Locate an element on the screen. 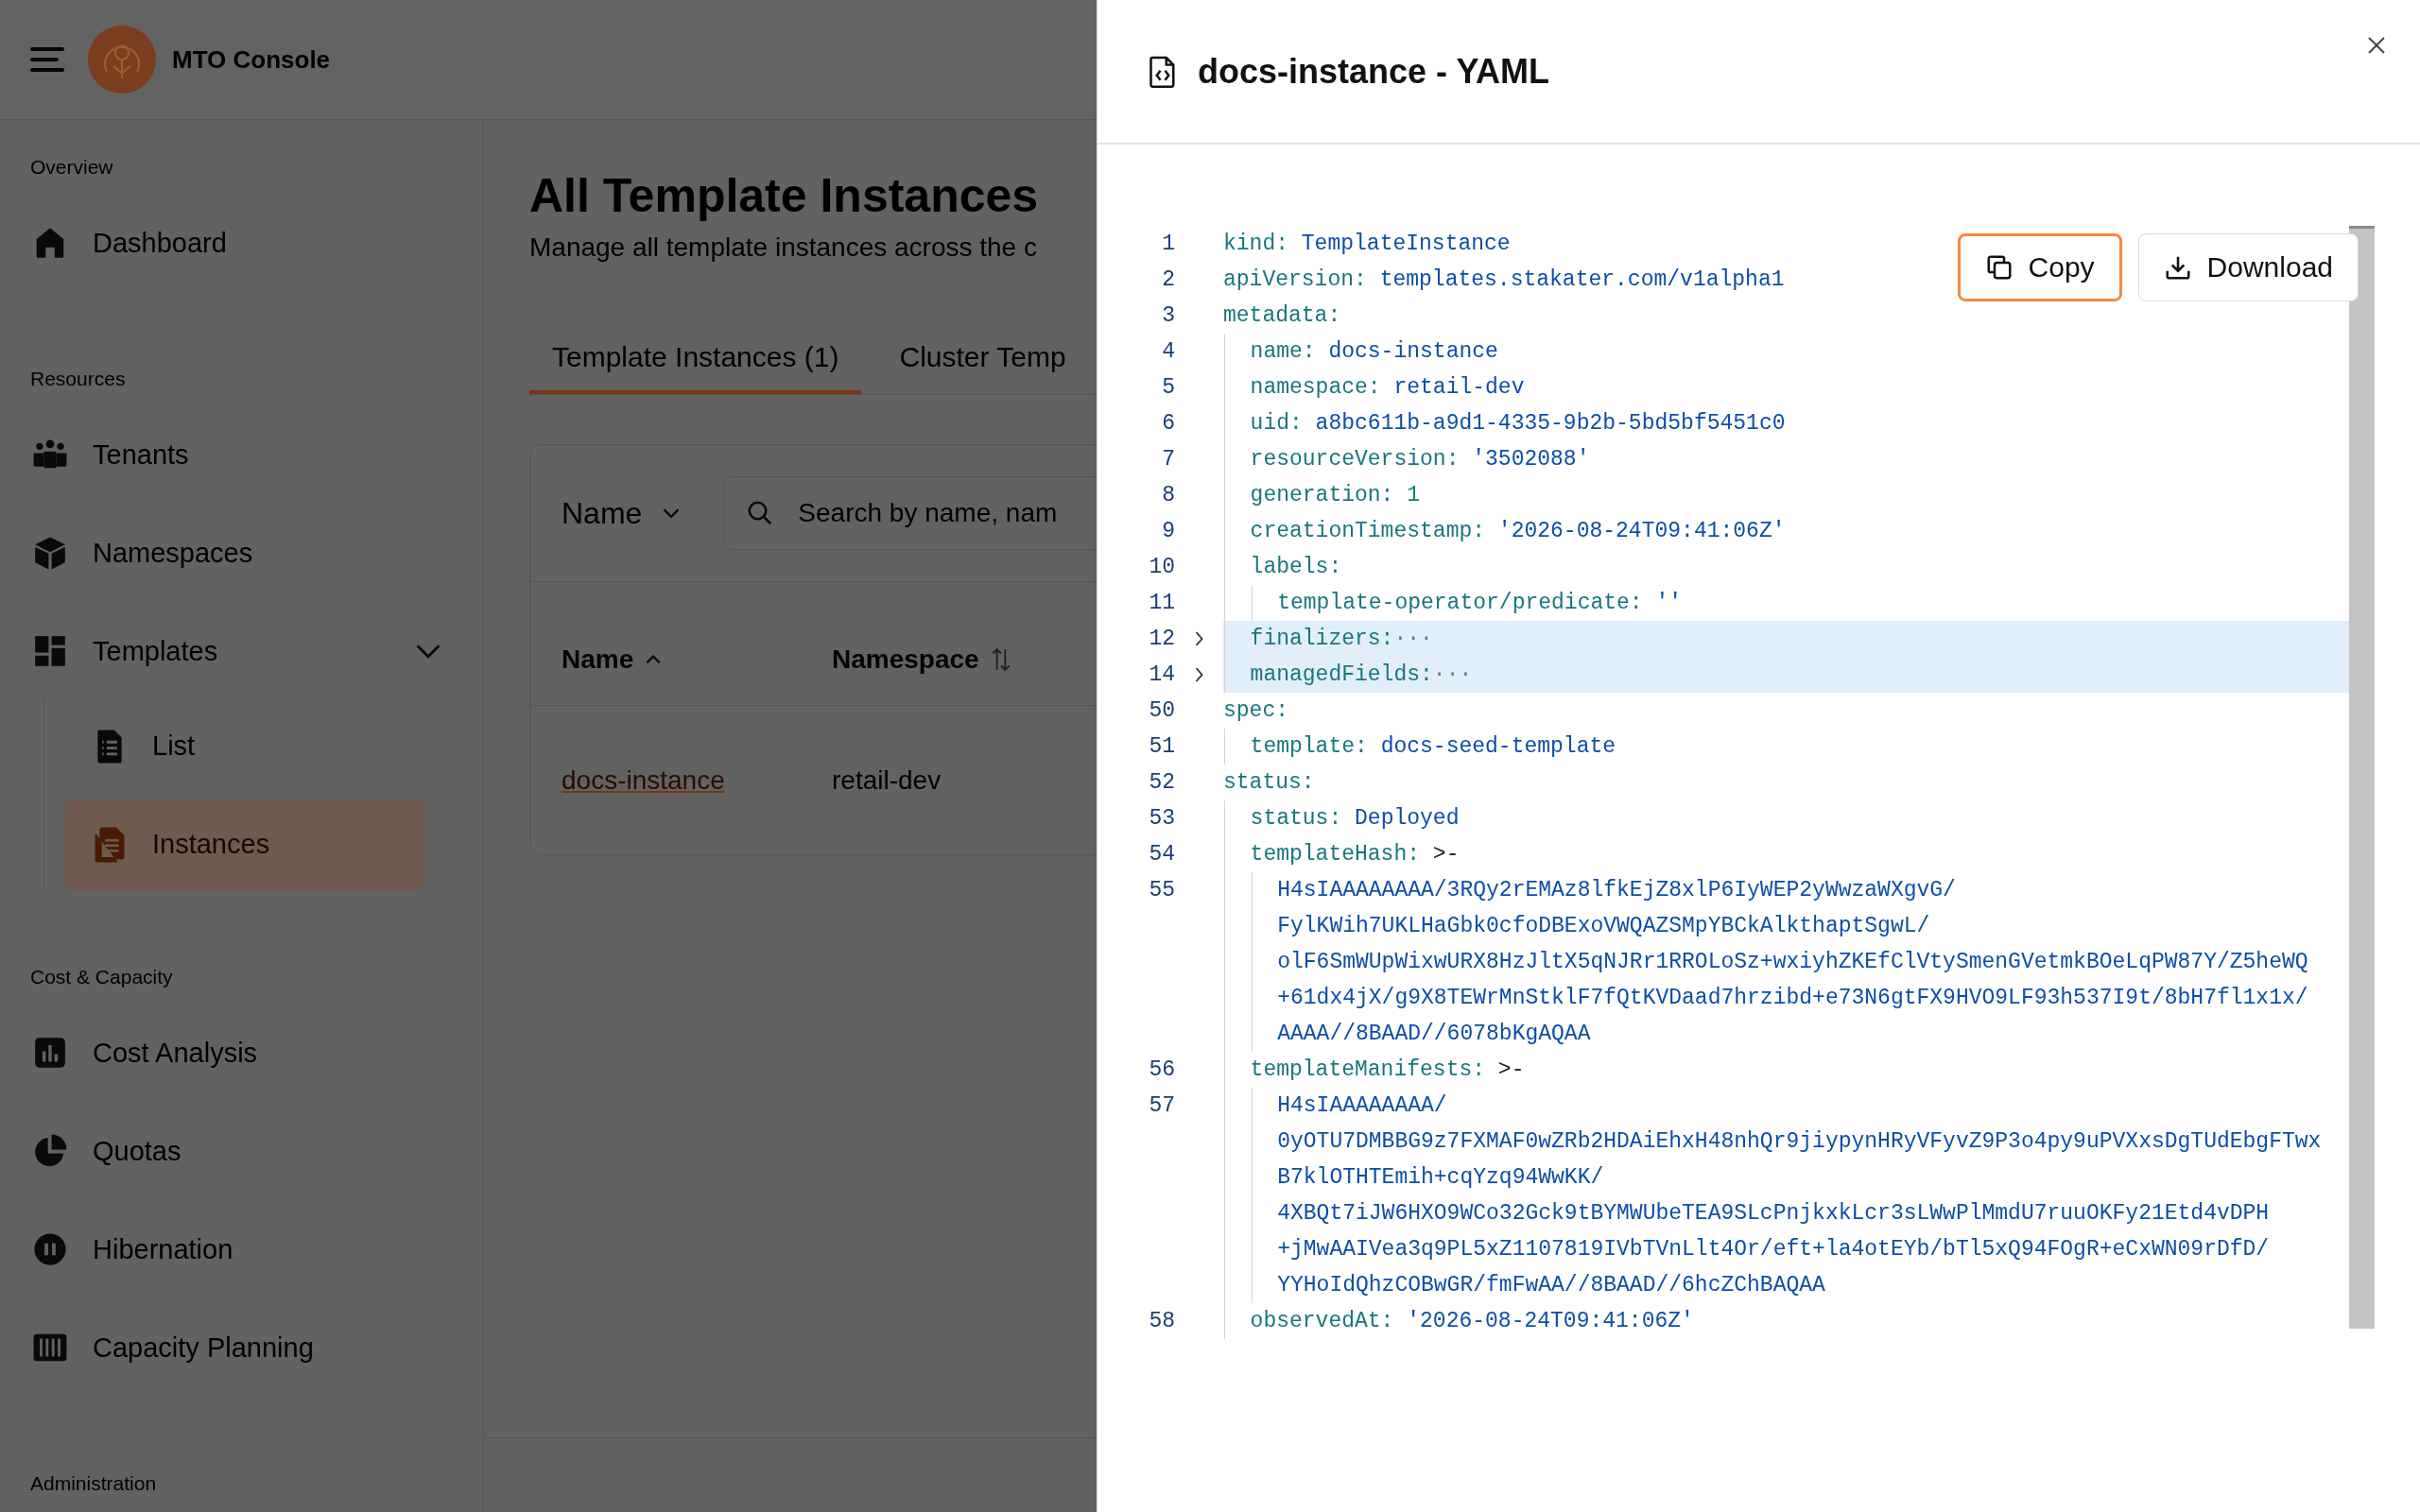 This screenshot has width=2420, height=1512. page-title: All Template Instances is located at coordinates (785, 195).